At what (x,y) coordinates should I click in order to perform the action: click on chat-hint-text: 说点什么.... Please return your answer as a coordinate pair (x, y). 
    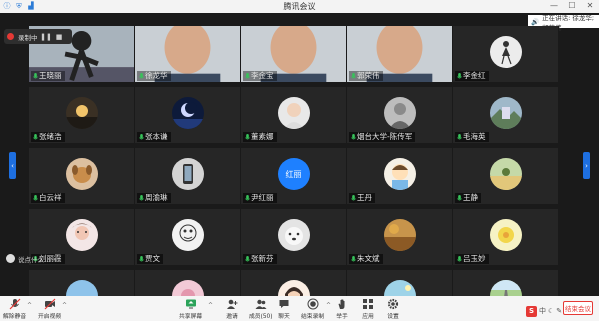
    Looking at the image, I should click on (34, 259).